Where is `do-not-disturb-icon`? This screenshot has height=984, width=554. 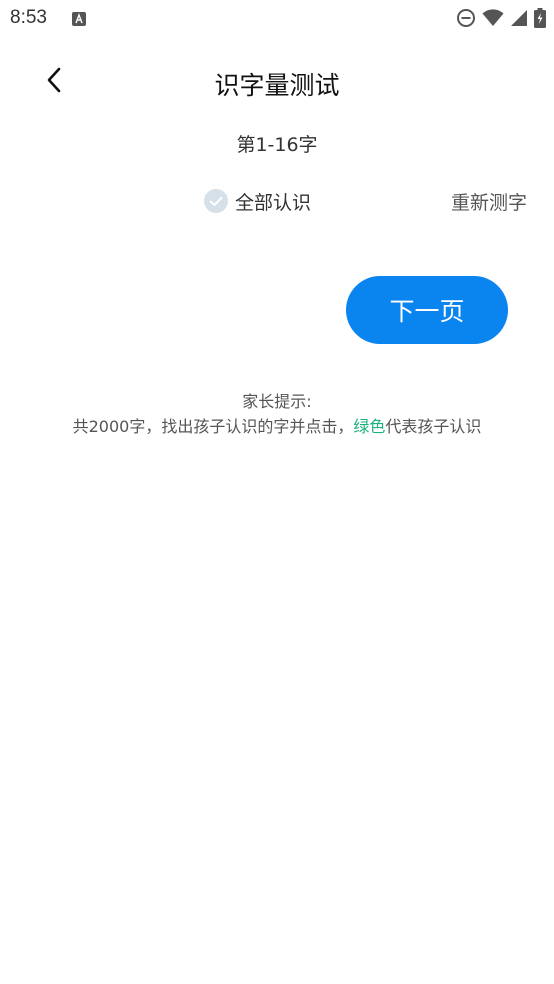
do-not-disturb-icon is located at coordinates (466, 18).